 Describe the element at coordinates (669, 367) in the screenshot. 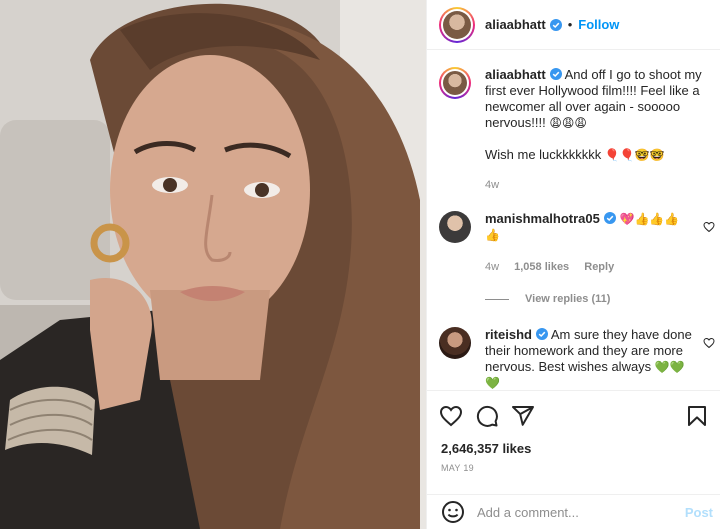

I see `comment-emojis: 💚💚` at that location.